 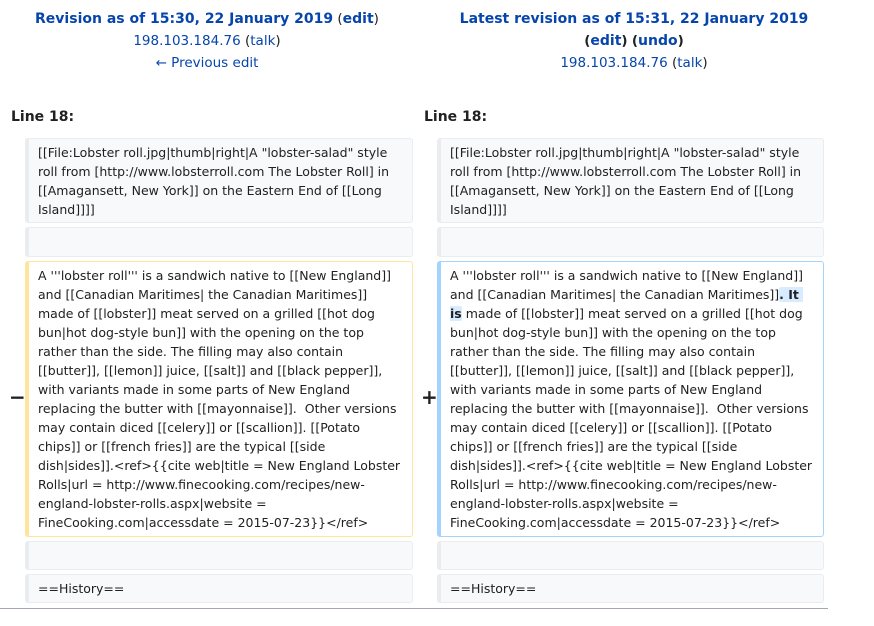 I want to click on previous-edit-link: ← Previous edit, so click(x=207, y=63).